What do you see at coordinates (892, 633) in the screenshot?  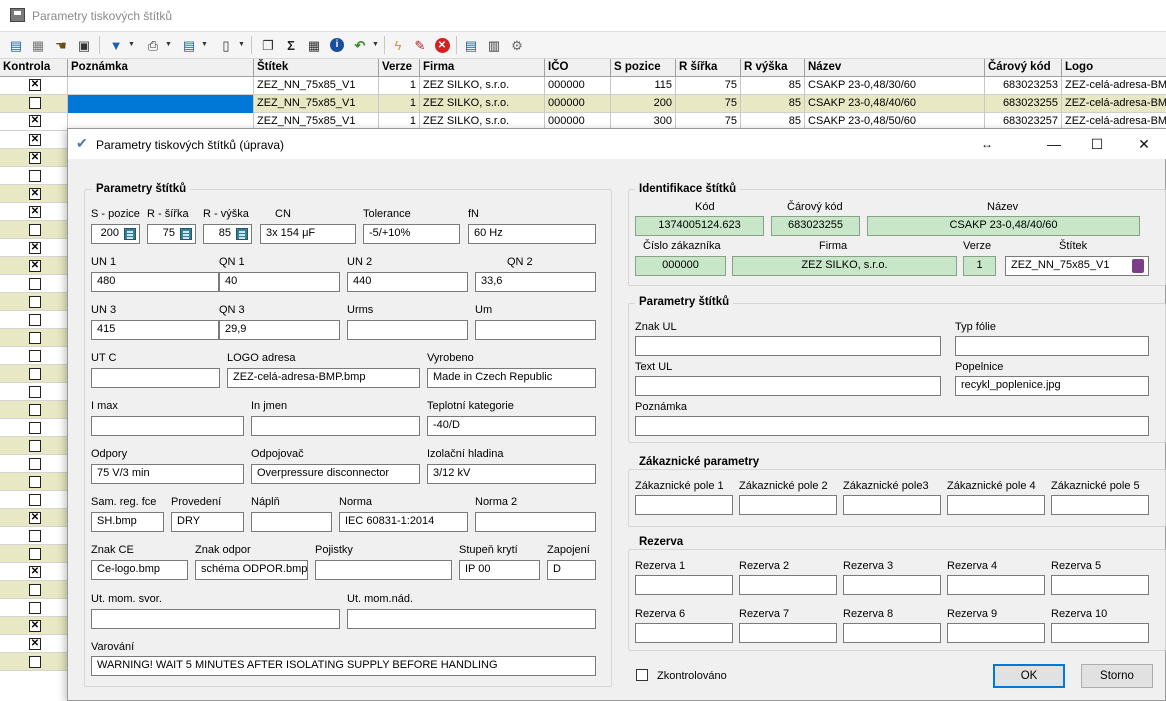 I see `reserve-8-field` at bounding box center [892, 633].